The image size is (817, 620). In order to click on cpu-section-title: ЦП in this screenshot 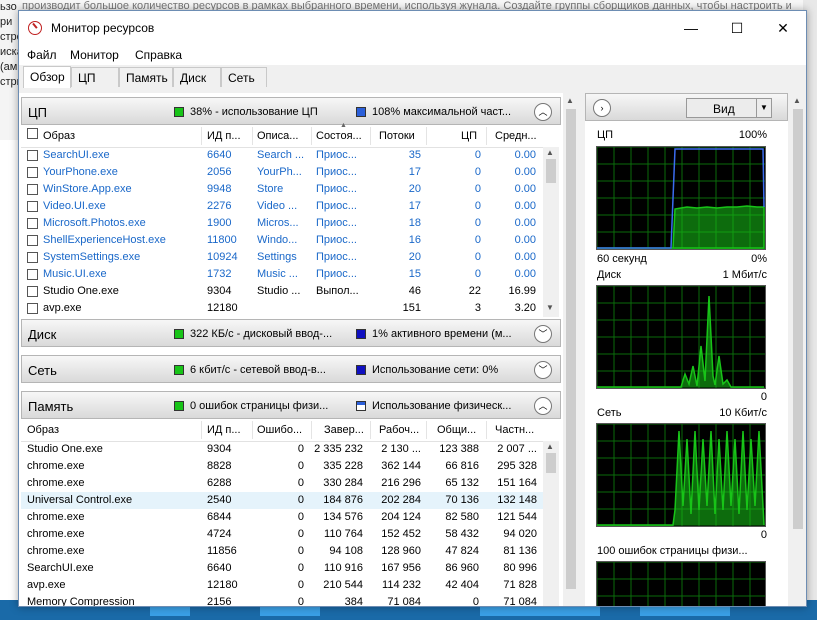, I will do `click(37, 112)`.